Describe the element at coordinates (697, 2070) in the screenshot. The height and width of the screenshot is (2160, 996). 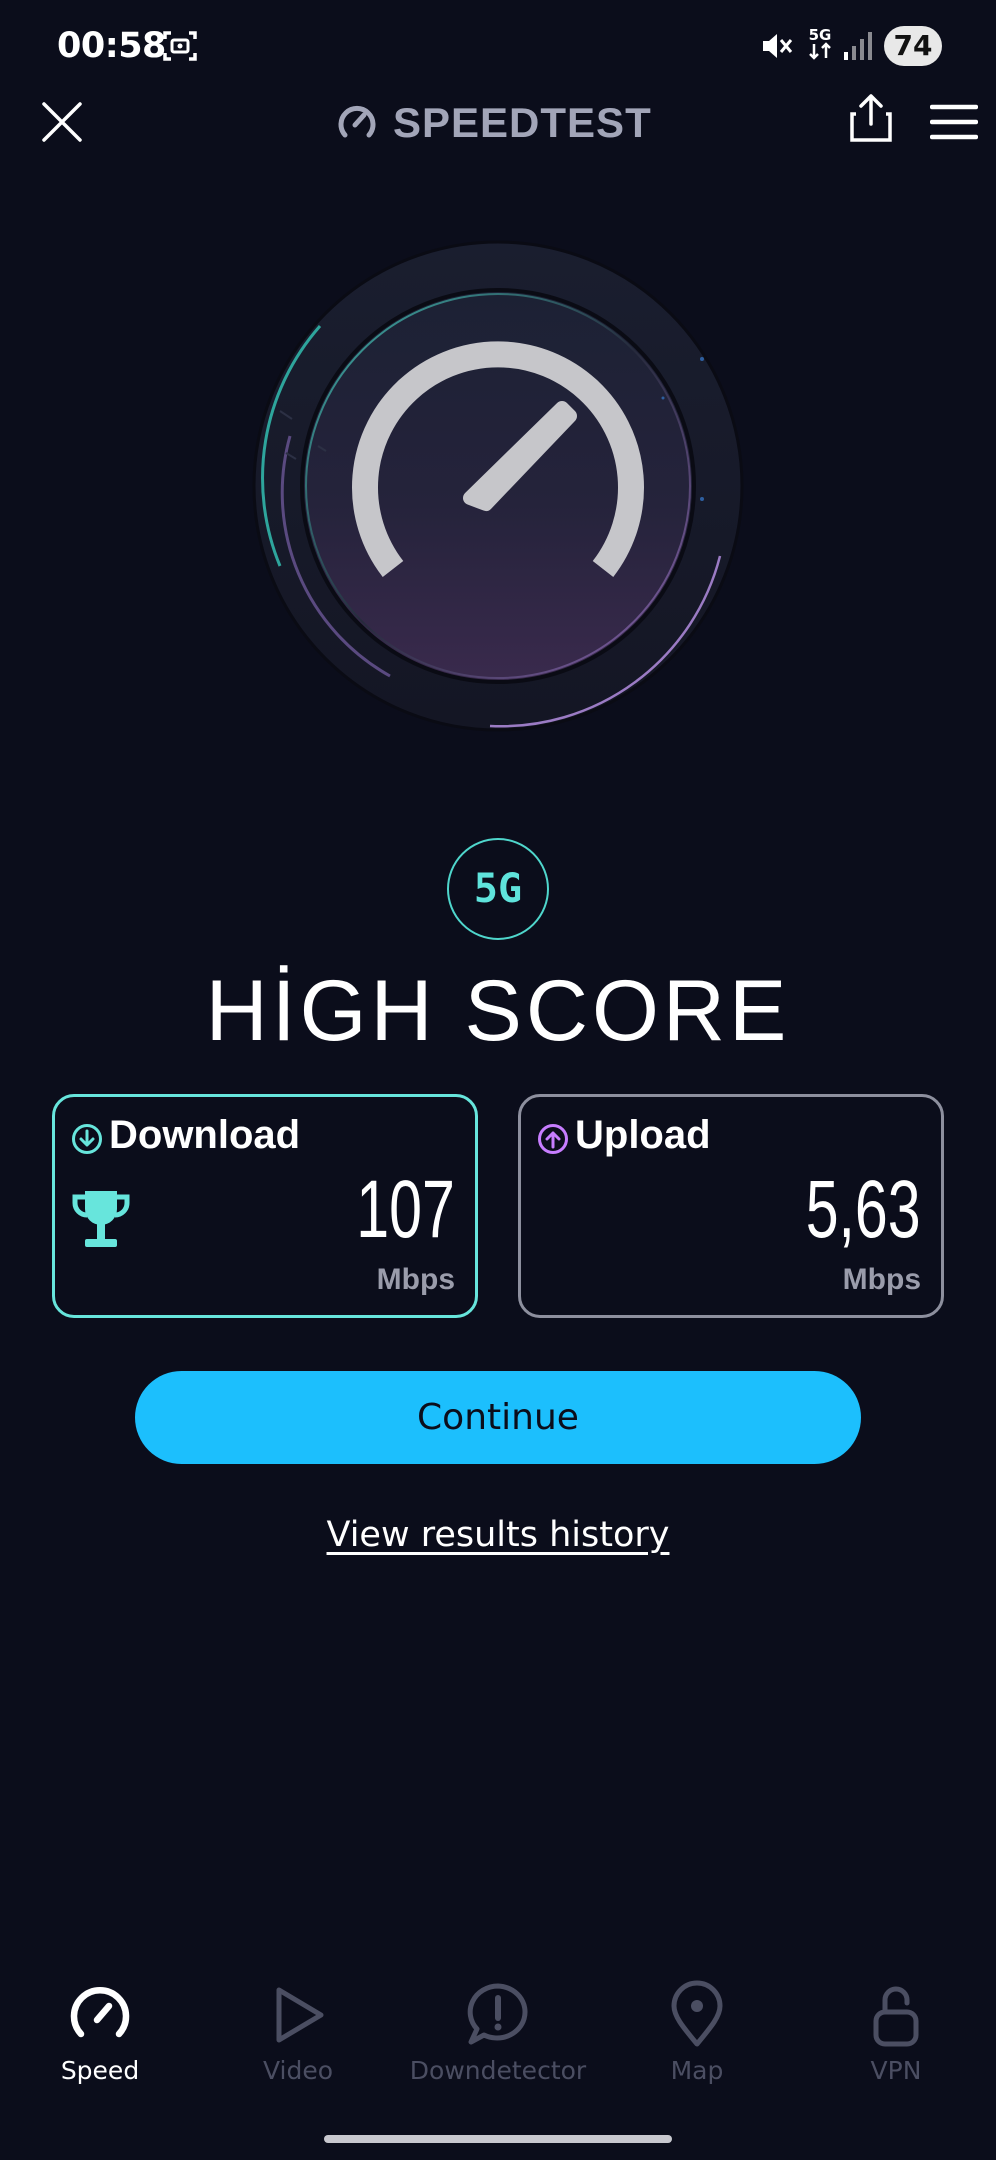
I see `nav-map-label: Map` at that location.